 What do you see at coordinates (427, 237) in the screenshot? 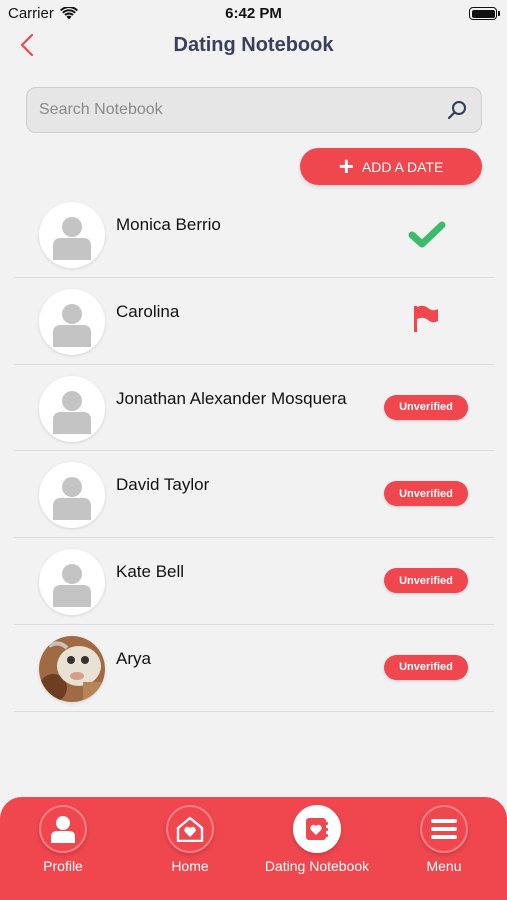
I see `checkmark-icon` at bounding box center [427, 237].